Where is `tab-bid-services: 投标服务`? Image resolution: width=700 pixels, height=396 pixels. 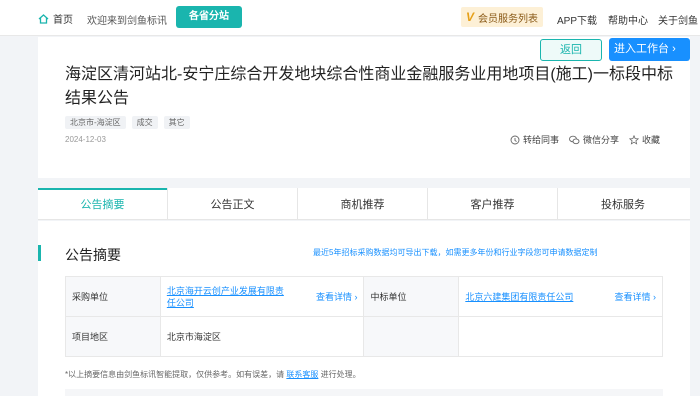 tab-bid-services: 投标服务 is located at coordinates (623, 203).